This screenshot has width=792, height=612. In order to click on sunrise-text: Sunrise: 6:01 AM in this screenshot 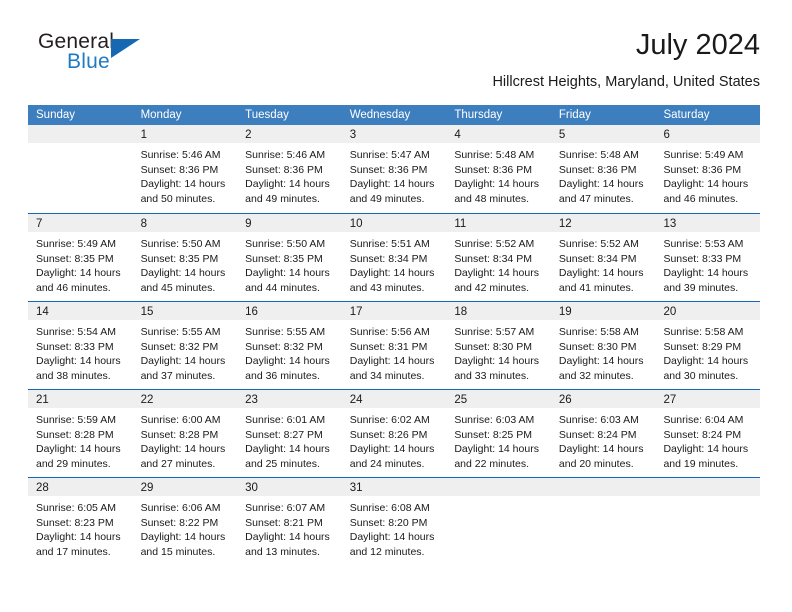, I will do `click(285, 420)`.